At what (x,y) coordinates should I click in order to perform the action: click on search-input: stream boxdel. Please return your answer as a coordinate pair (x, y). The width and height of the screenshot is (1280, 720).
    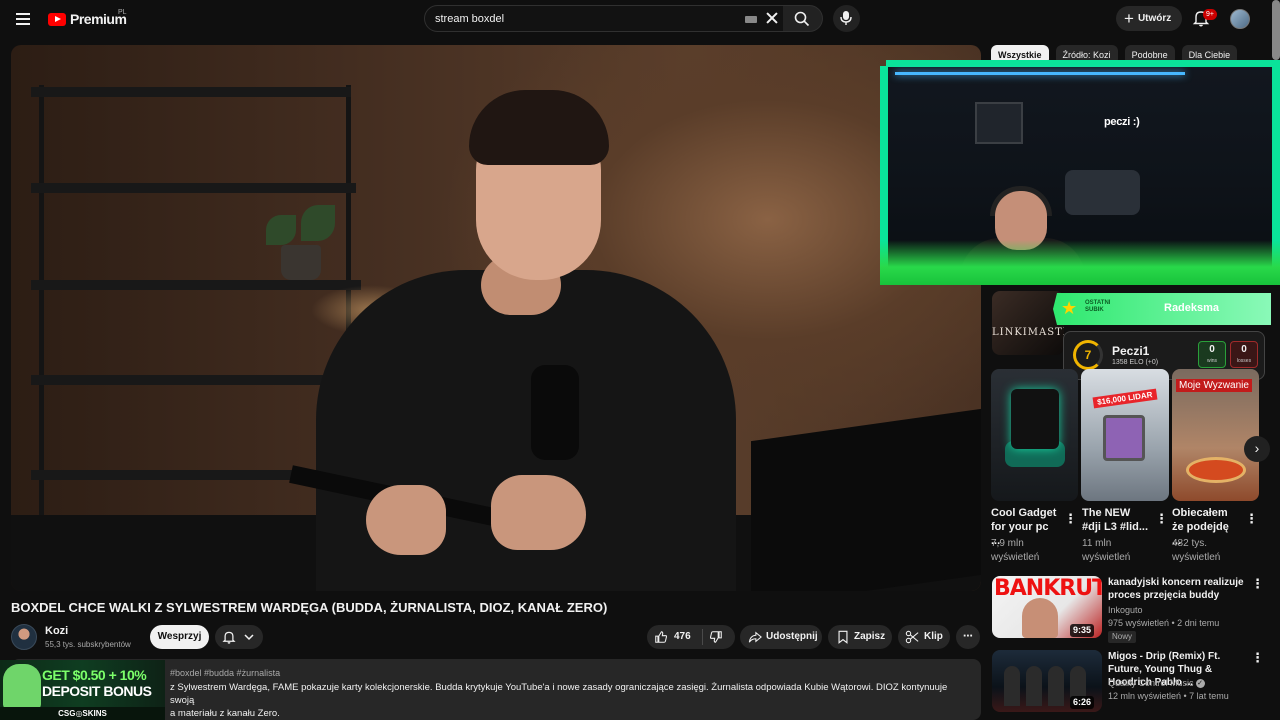
    Looking at the image, I should click on (604, 18).